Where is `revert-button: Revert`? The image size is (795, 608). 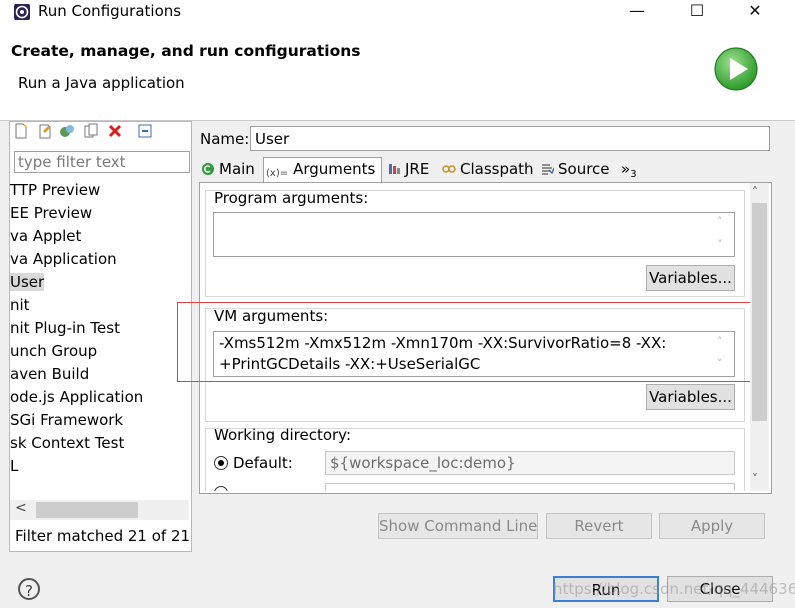 revert-button: Revert is located at coordinates (599, 526).